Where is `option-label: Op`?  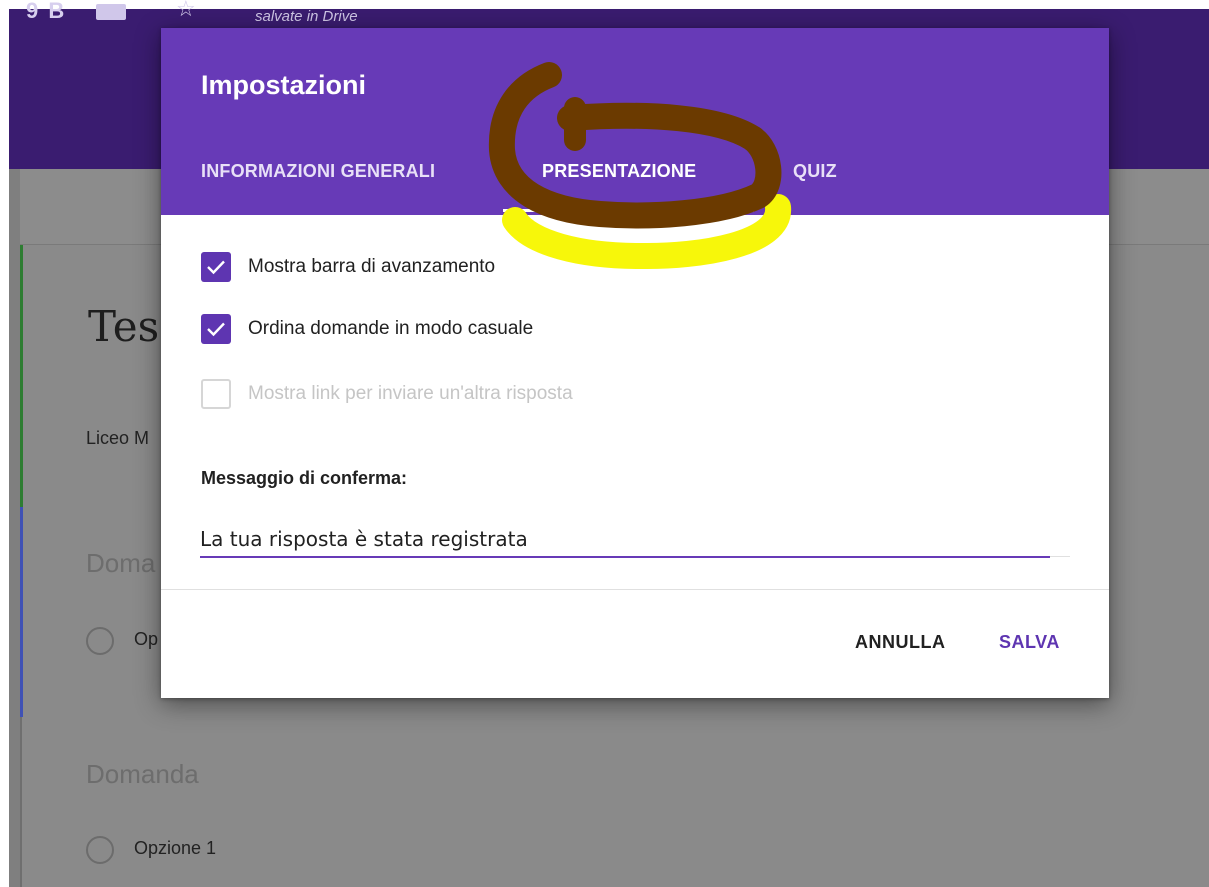
option-label: Op is located at coordinates (146, 639).